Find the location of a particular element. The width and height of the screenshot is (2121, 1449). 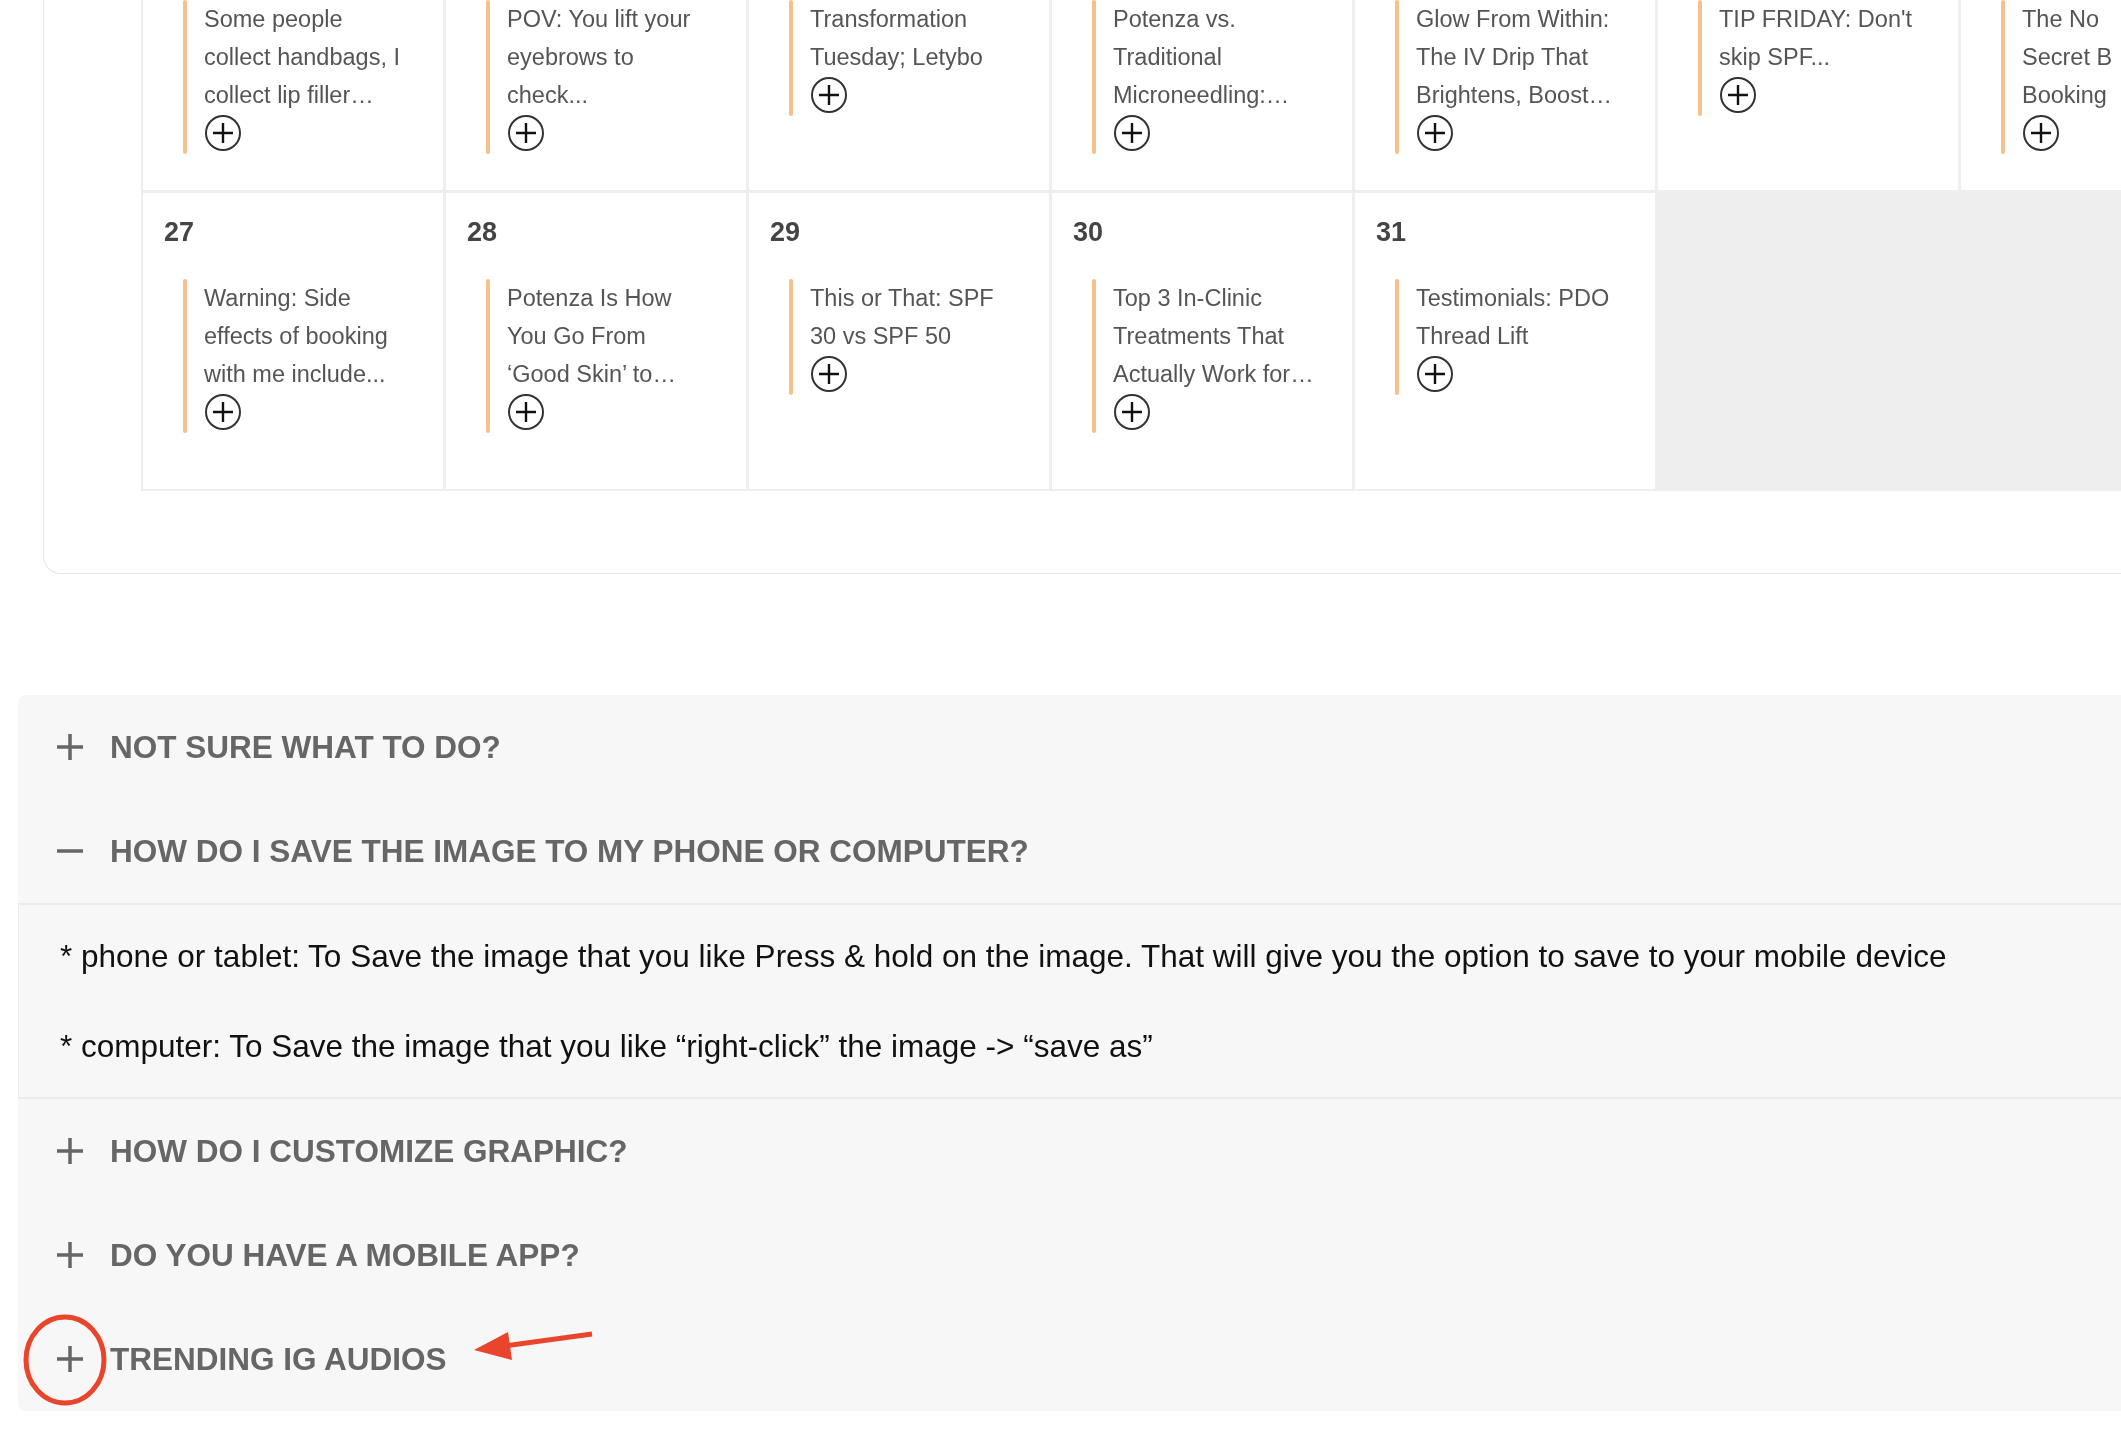

post-title: Testimonials: PDO Thread Lift is located at coordinates (1513, 317).